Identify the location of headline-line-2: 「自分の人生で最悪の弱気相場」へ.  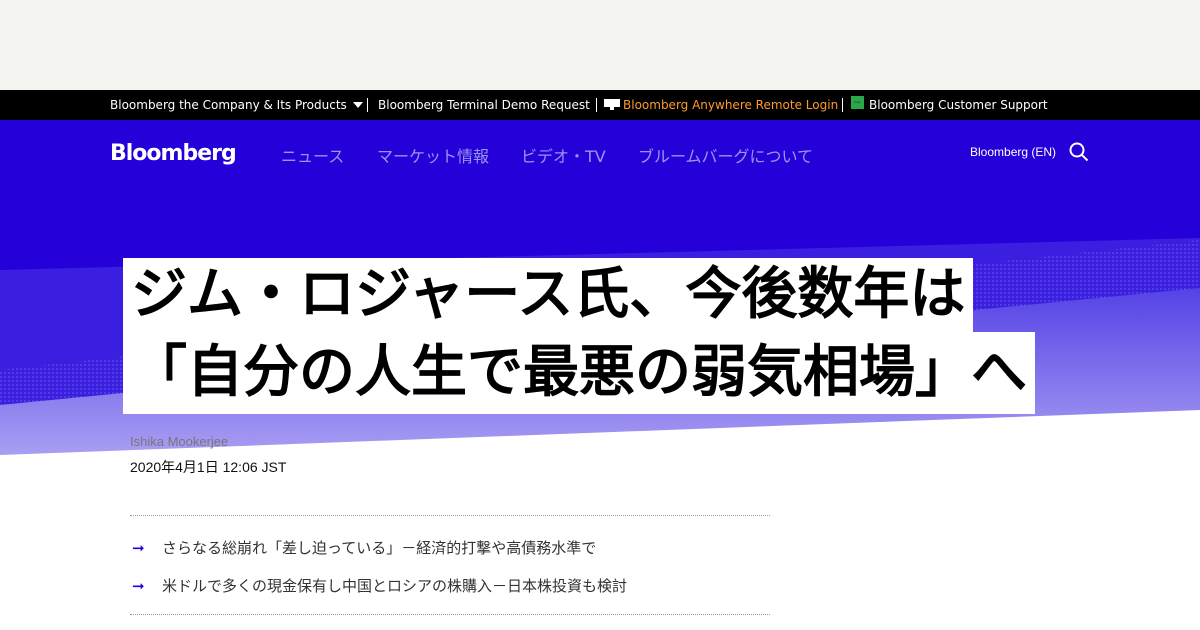
(579, 373).